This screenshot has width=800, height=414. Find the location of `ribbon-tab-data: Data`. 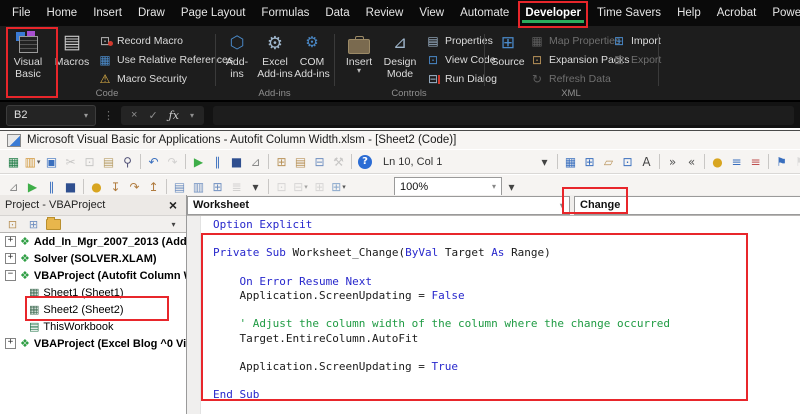

ribbon-tab-data: Data is located at coordinates (337, 13).